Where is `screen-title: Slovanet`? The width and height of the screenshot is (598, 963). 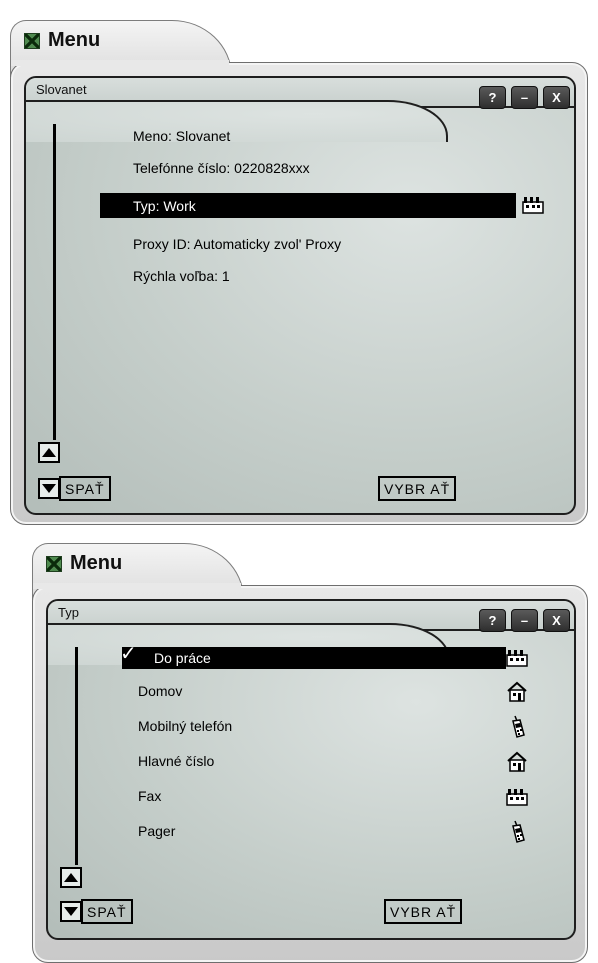 screen-title: Slovanet is located at coordinates (61, 89).